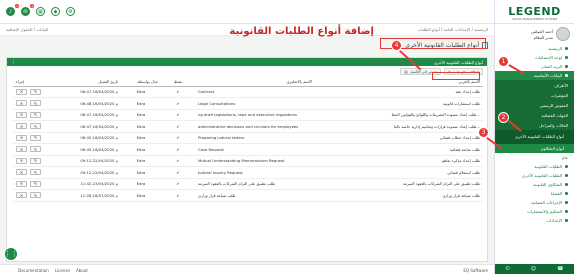  Describe the element at coordinates (255, 161) in the screenshot. I see `cell-name-en: Mutual Understanding Memorandum Request` at that location.